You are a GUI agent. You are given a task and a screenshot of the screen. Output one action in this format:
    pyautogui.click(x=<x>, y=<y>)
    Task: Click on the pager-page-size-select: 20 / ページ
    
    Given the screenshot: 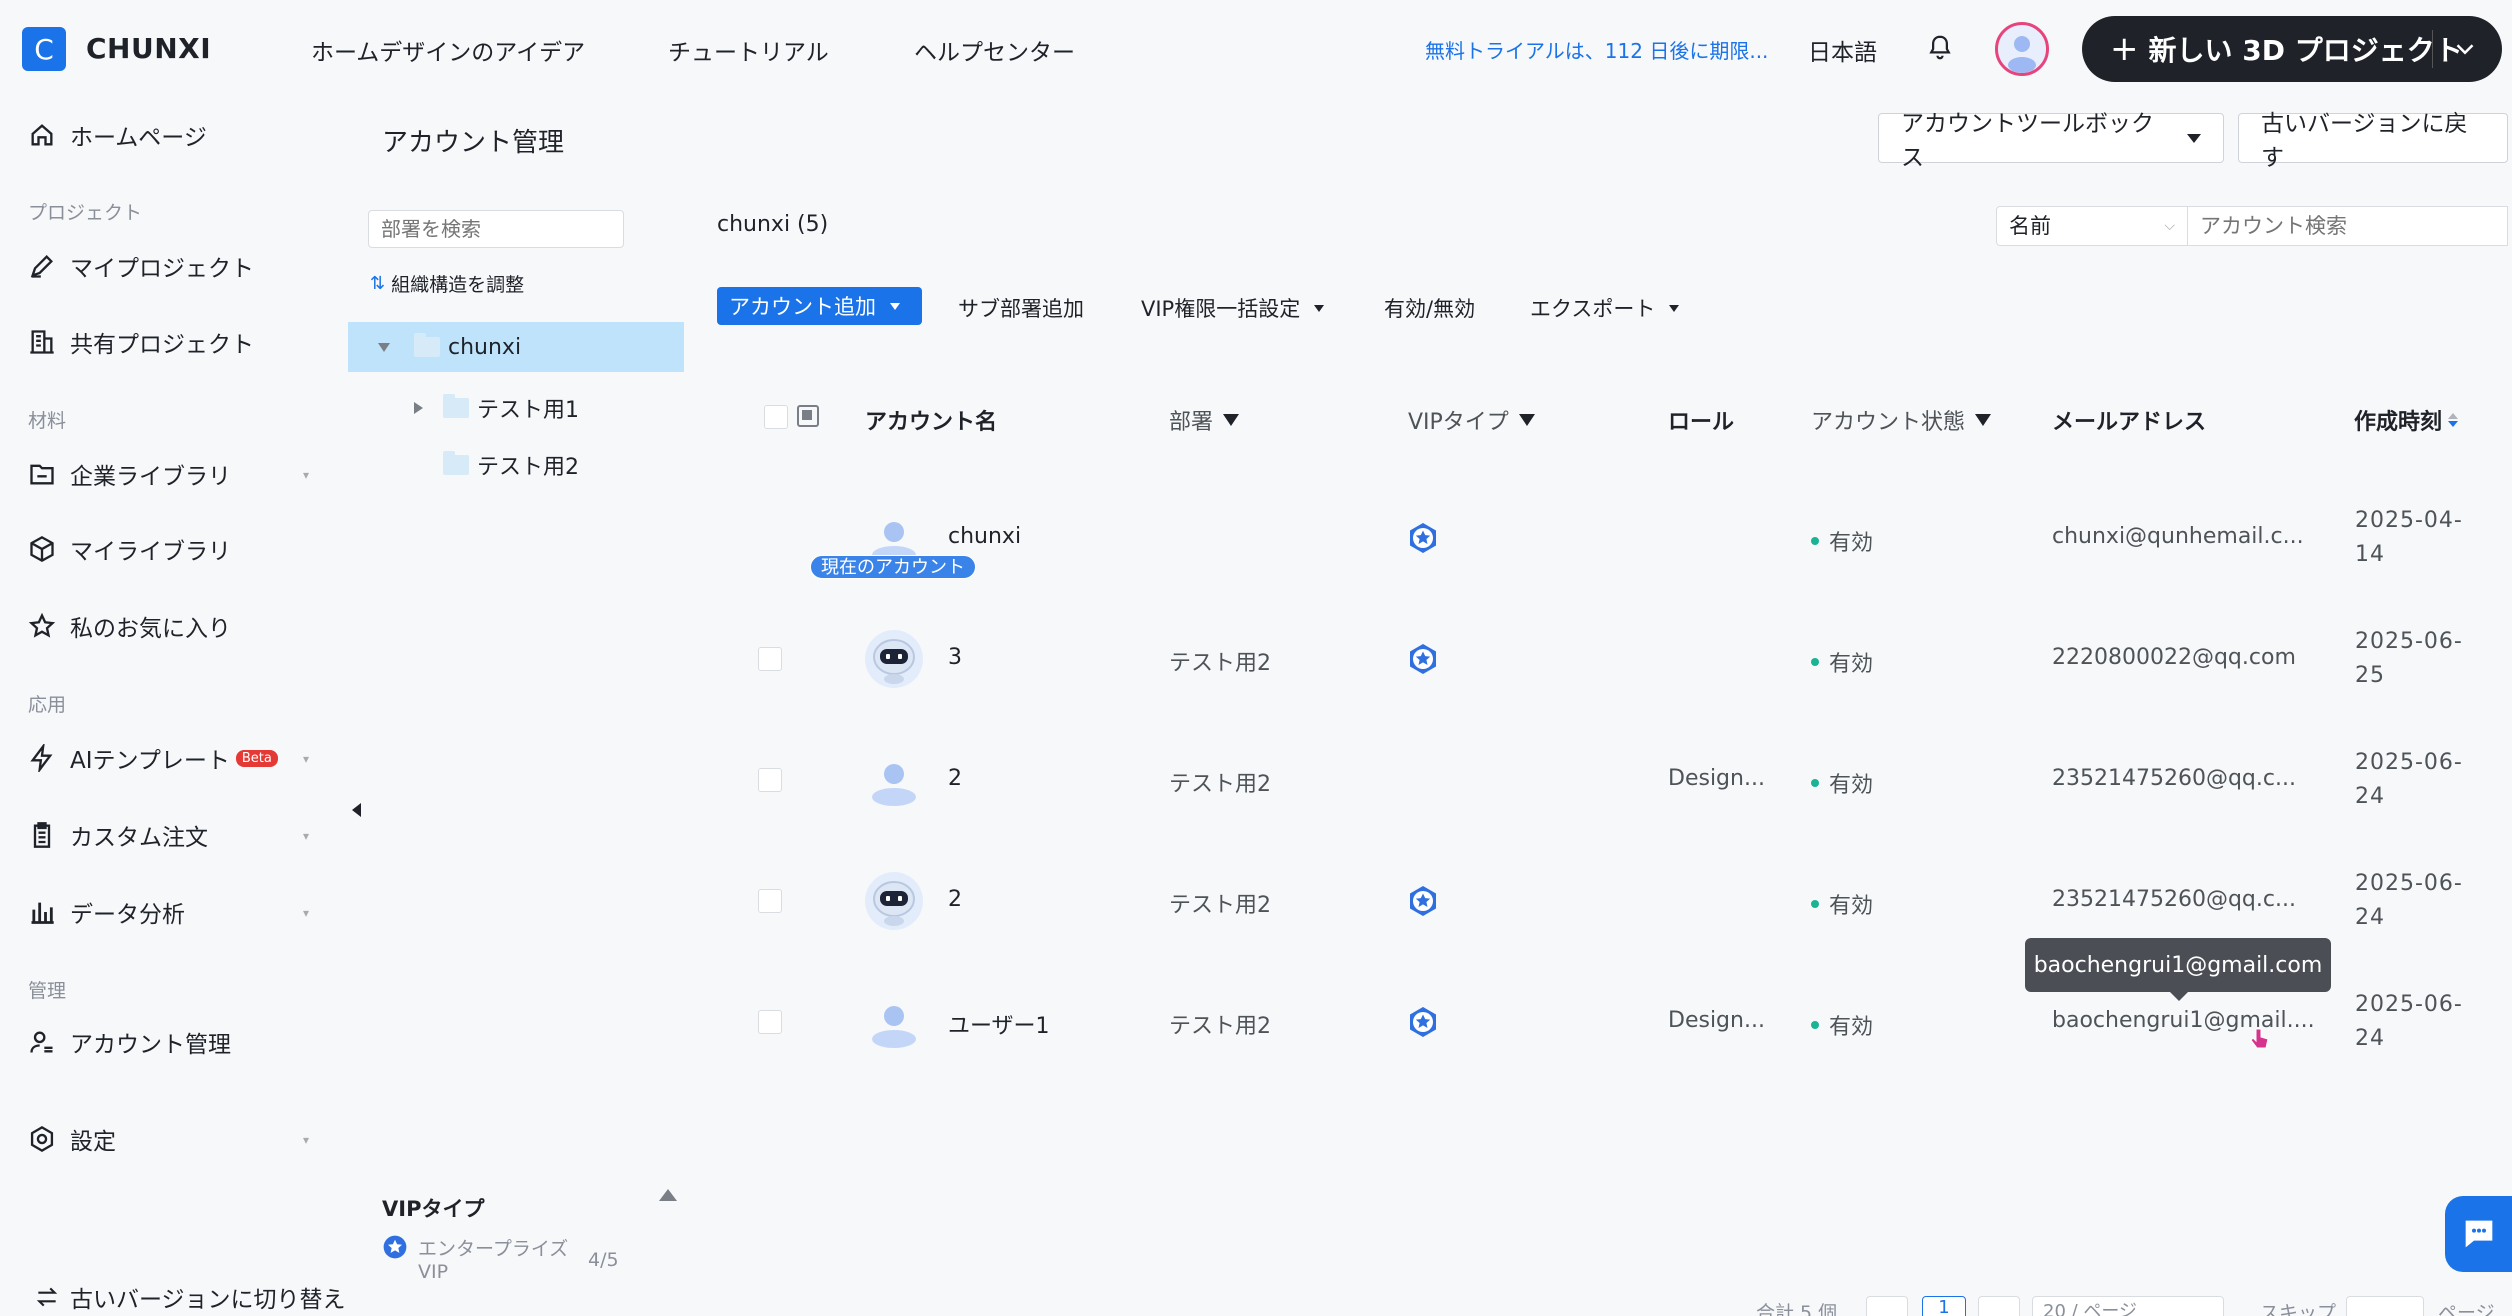 What is the action you would take?
    pyautogui.click(x=2128, y=1306)
    